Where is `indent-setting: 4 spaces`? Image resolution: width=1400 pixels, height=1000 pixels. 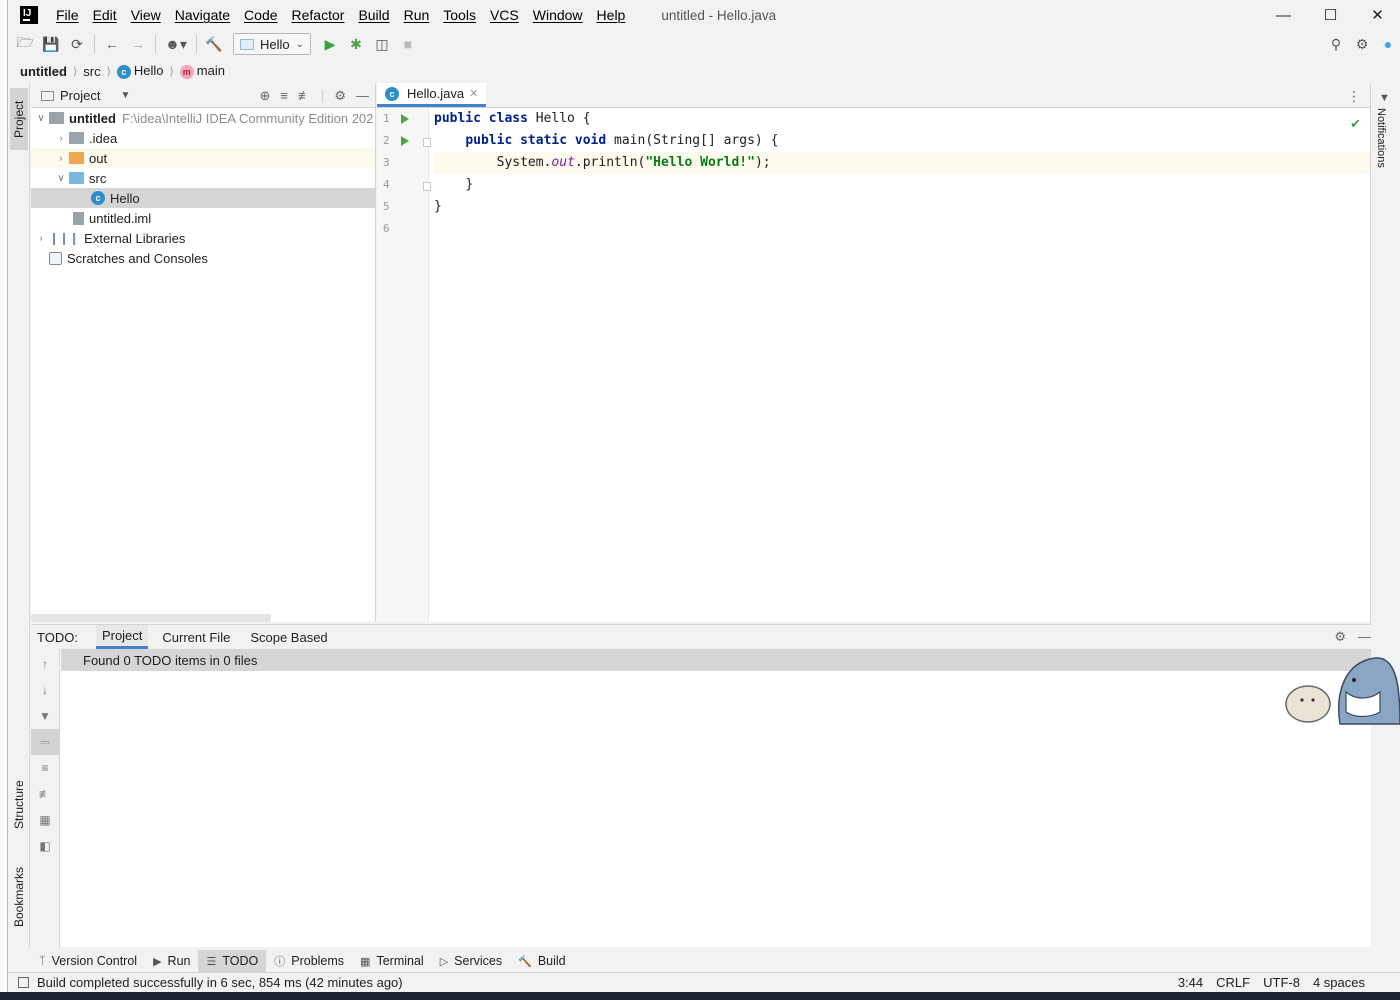 indent-setting: 4 spaces is located at coordinates (1339, 982).